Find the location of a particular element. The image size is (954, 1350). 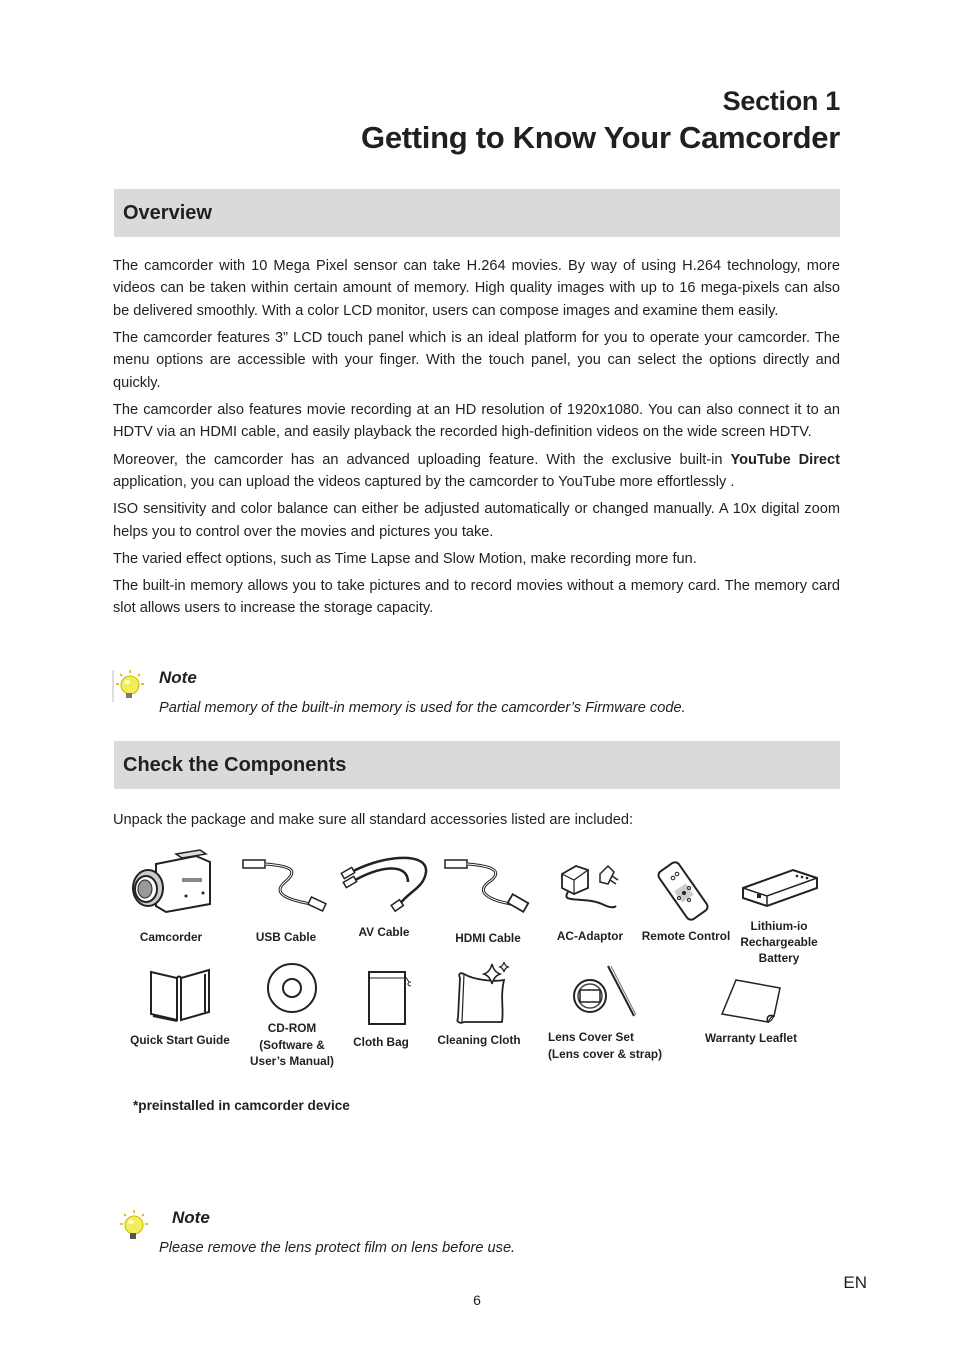

av-cable-icon is located at coordinates (384, 884).